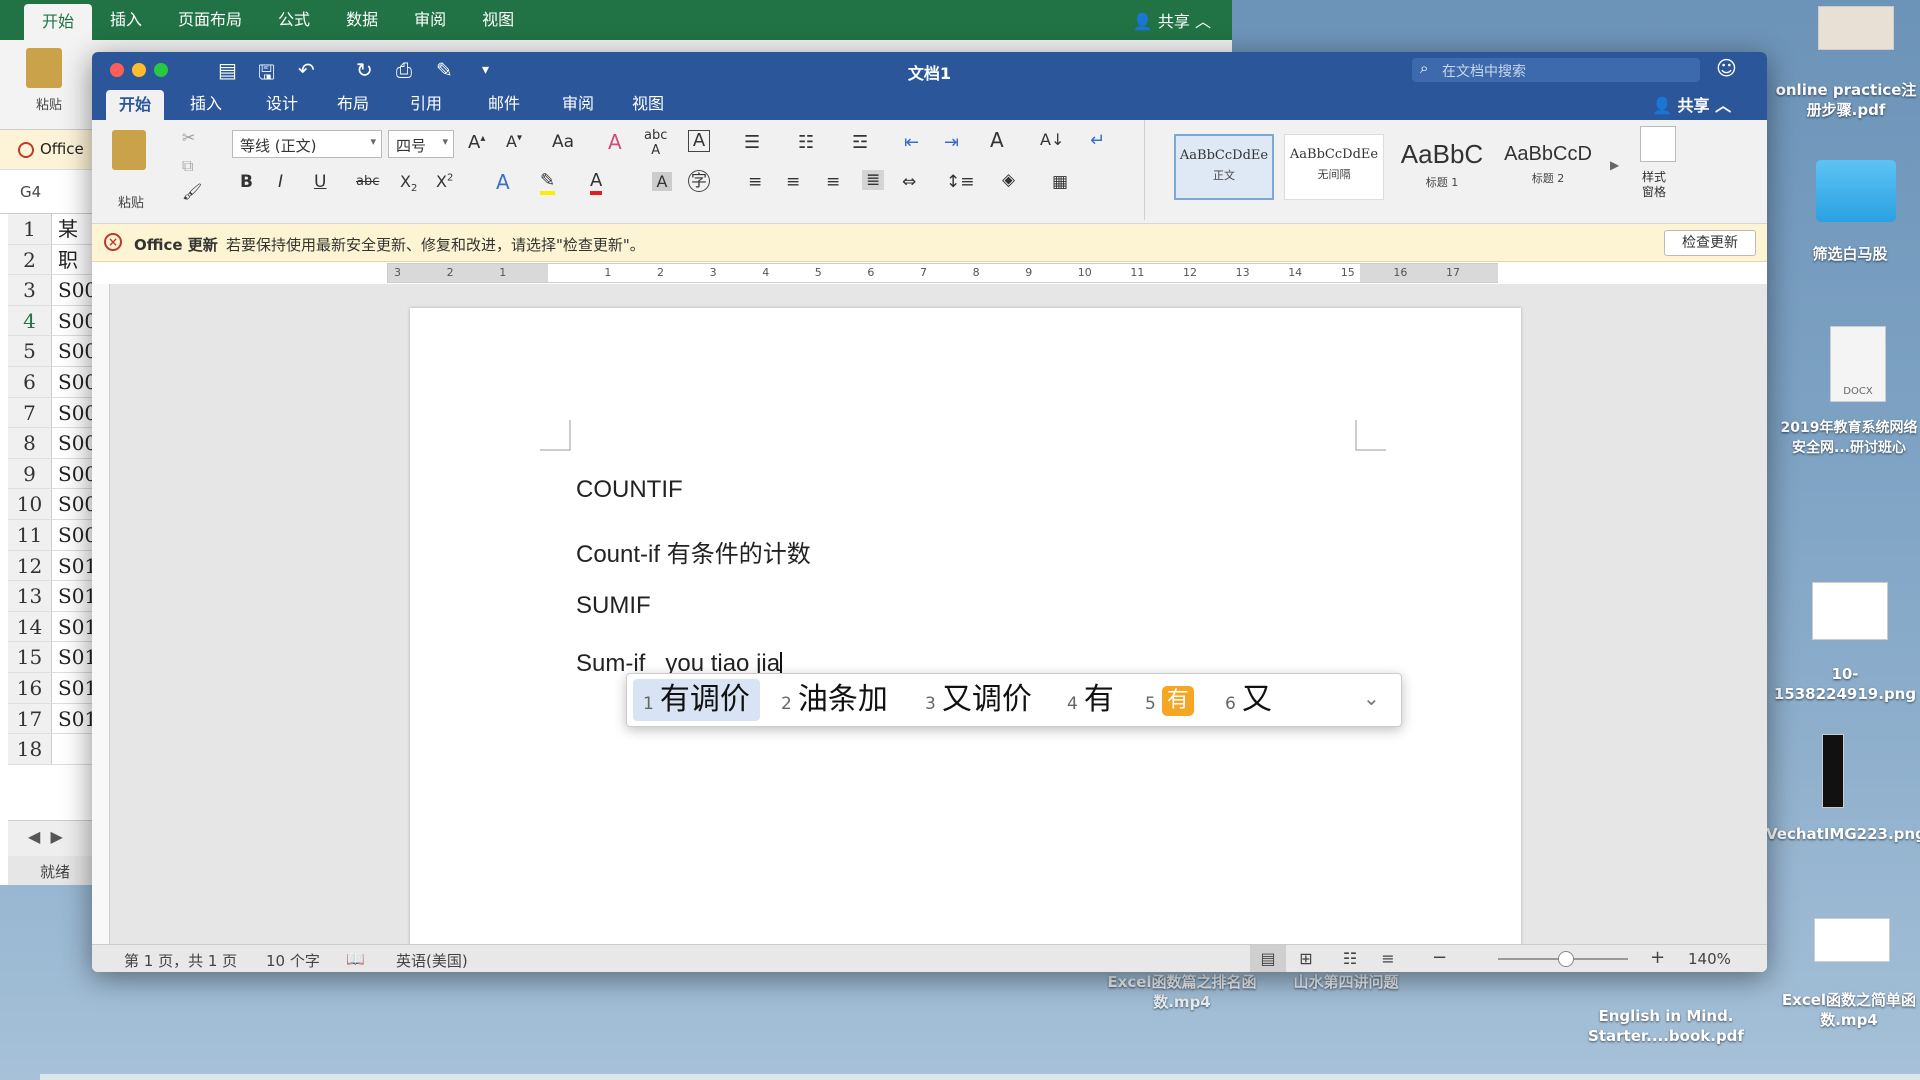 Image resolution: width=1920 pixels, height=1080 pixels. What do you see at coordinates (1709, 959) in the screenshot?
I see `zoom-level: 140%` at bounding box center [1709, 959].